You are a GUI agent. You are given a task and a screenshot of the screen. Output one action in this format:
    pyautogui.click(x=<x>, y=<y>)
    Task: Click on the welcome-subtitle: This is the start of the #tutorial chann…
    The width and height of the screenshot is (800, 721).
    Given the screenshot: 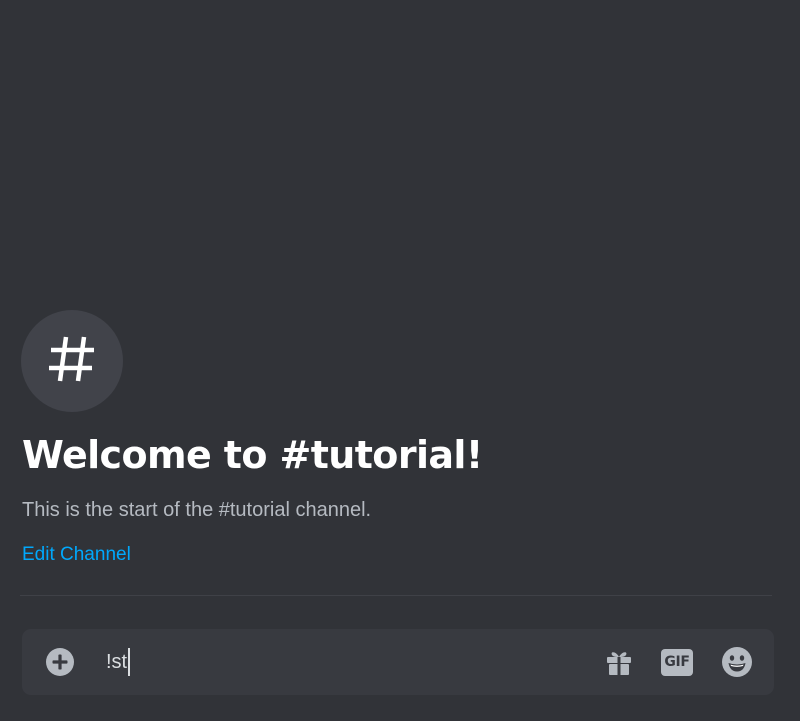 What is the action you would take?
    pyautogui.click(x=197, y=510)
    